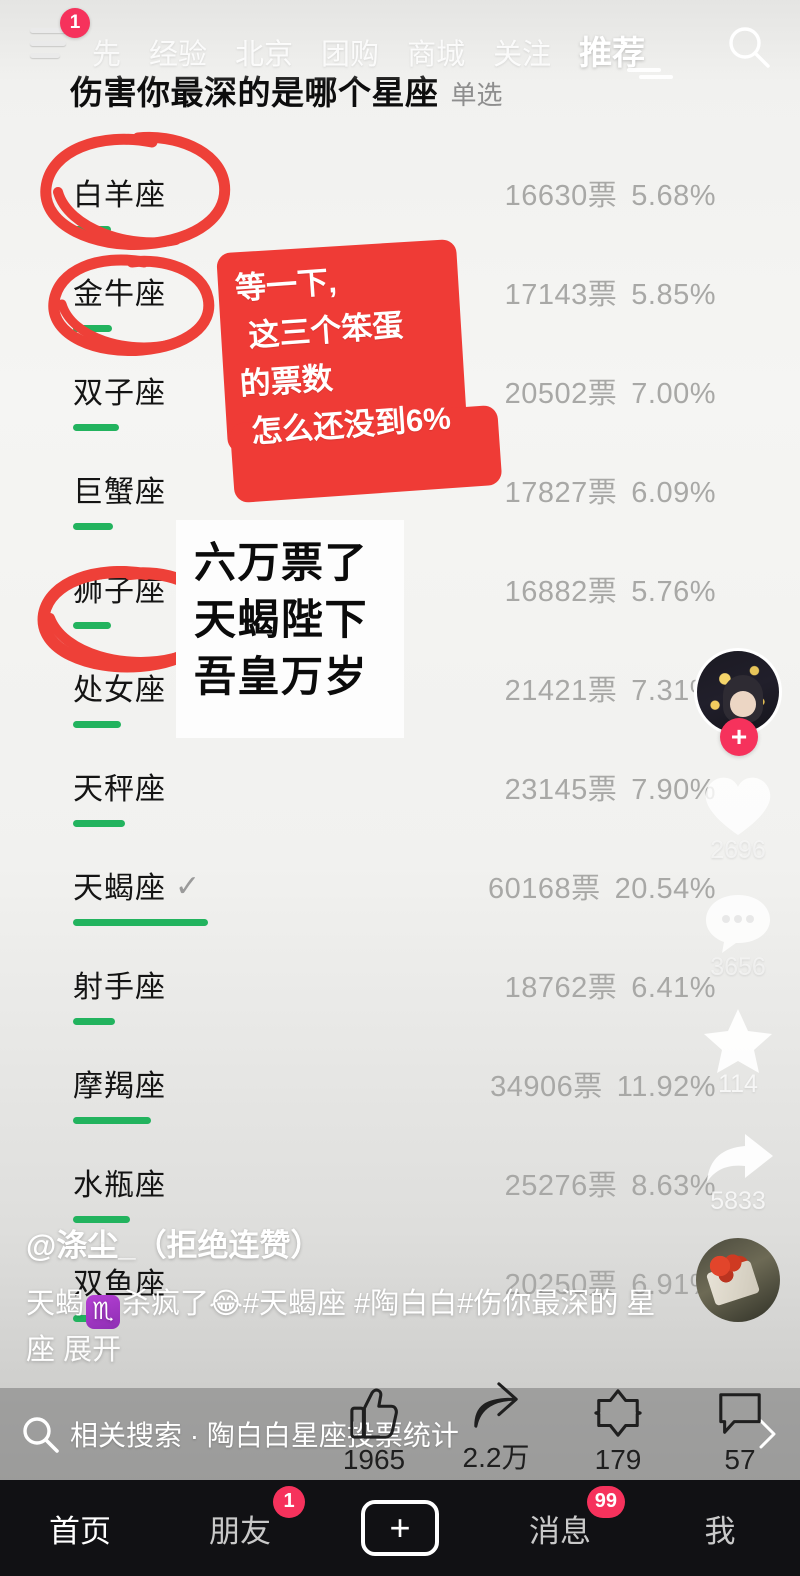 The width and height of the screenshot is (800, 1576). Describe the element at coordinates (370, 1304) in the screenshot. I see `caption-part-2: 杀疯了😂#天蝎座 #陶白白#伤你最深的` at that location.